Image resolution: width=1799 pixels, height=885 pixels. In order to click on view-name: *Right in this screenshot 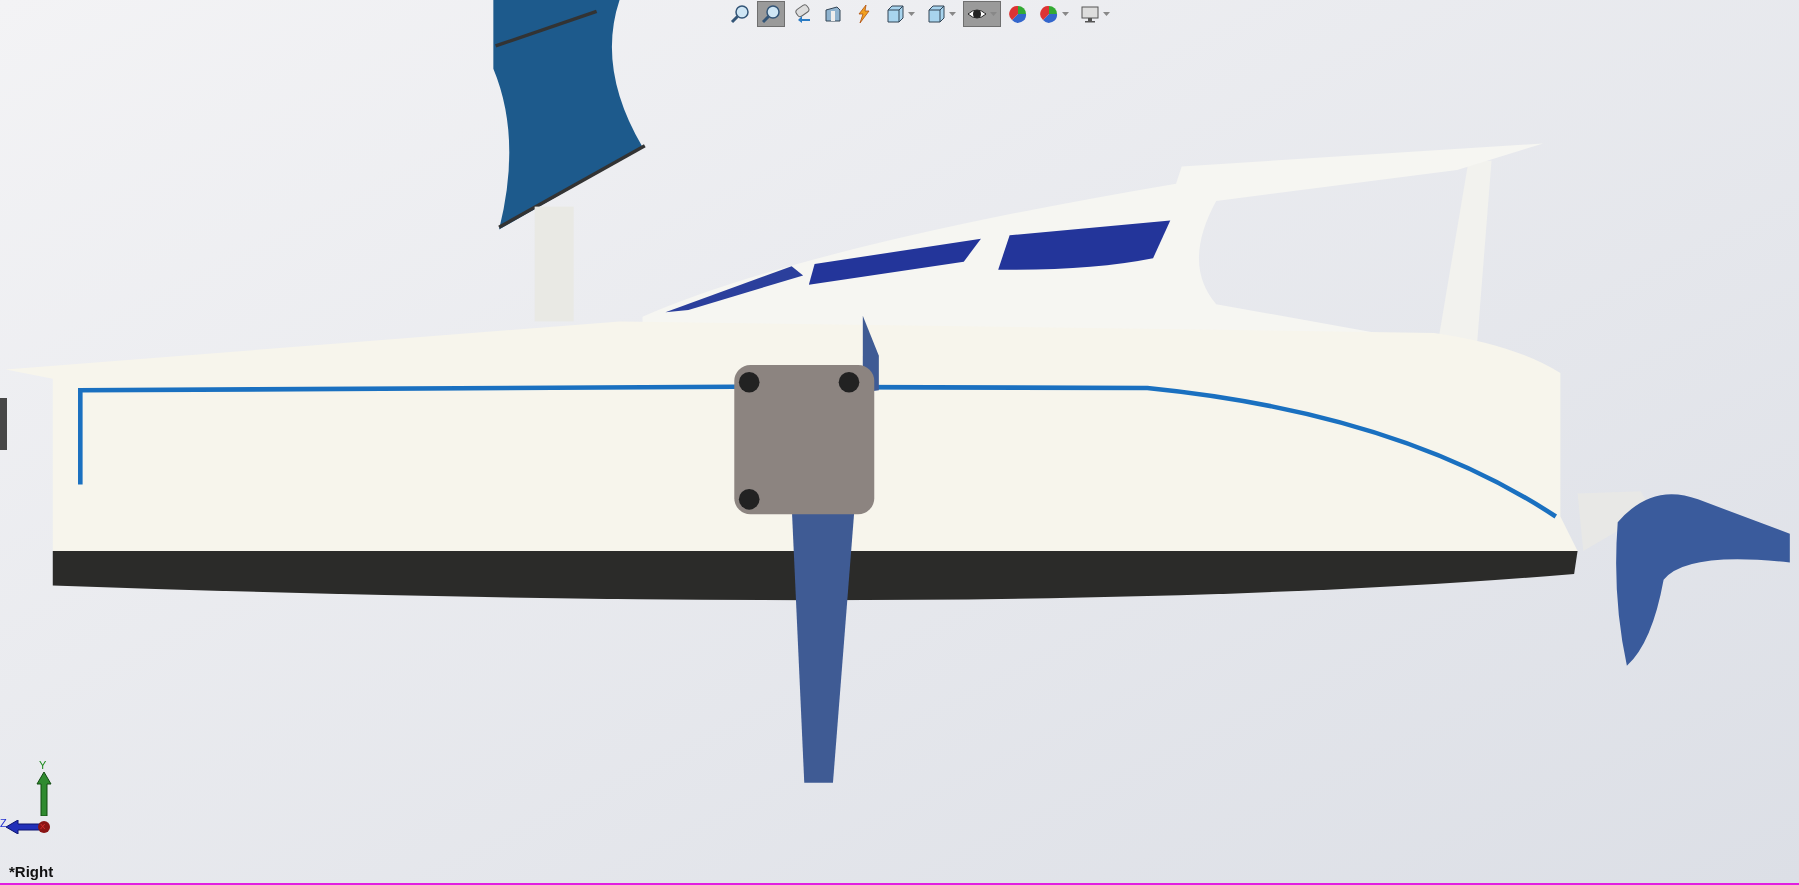, I will do `click(31, 871)`.